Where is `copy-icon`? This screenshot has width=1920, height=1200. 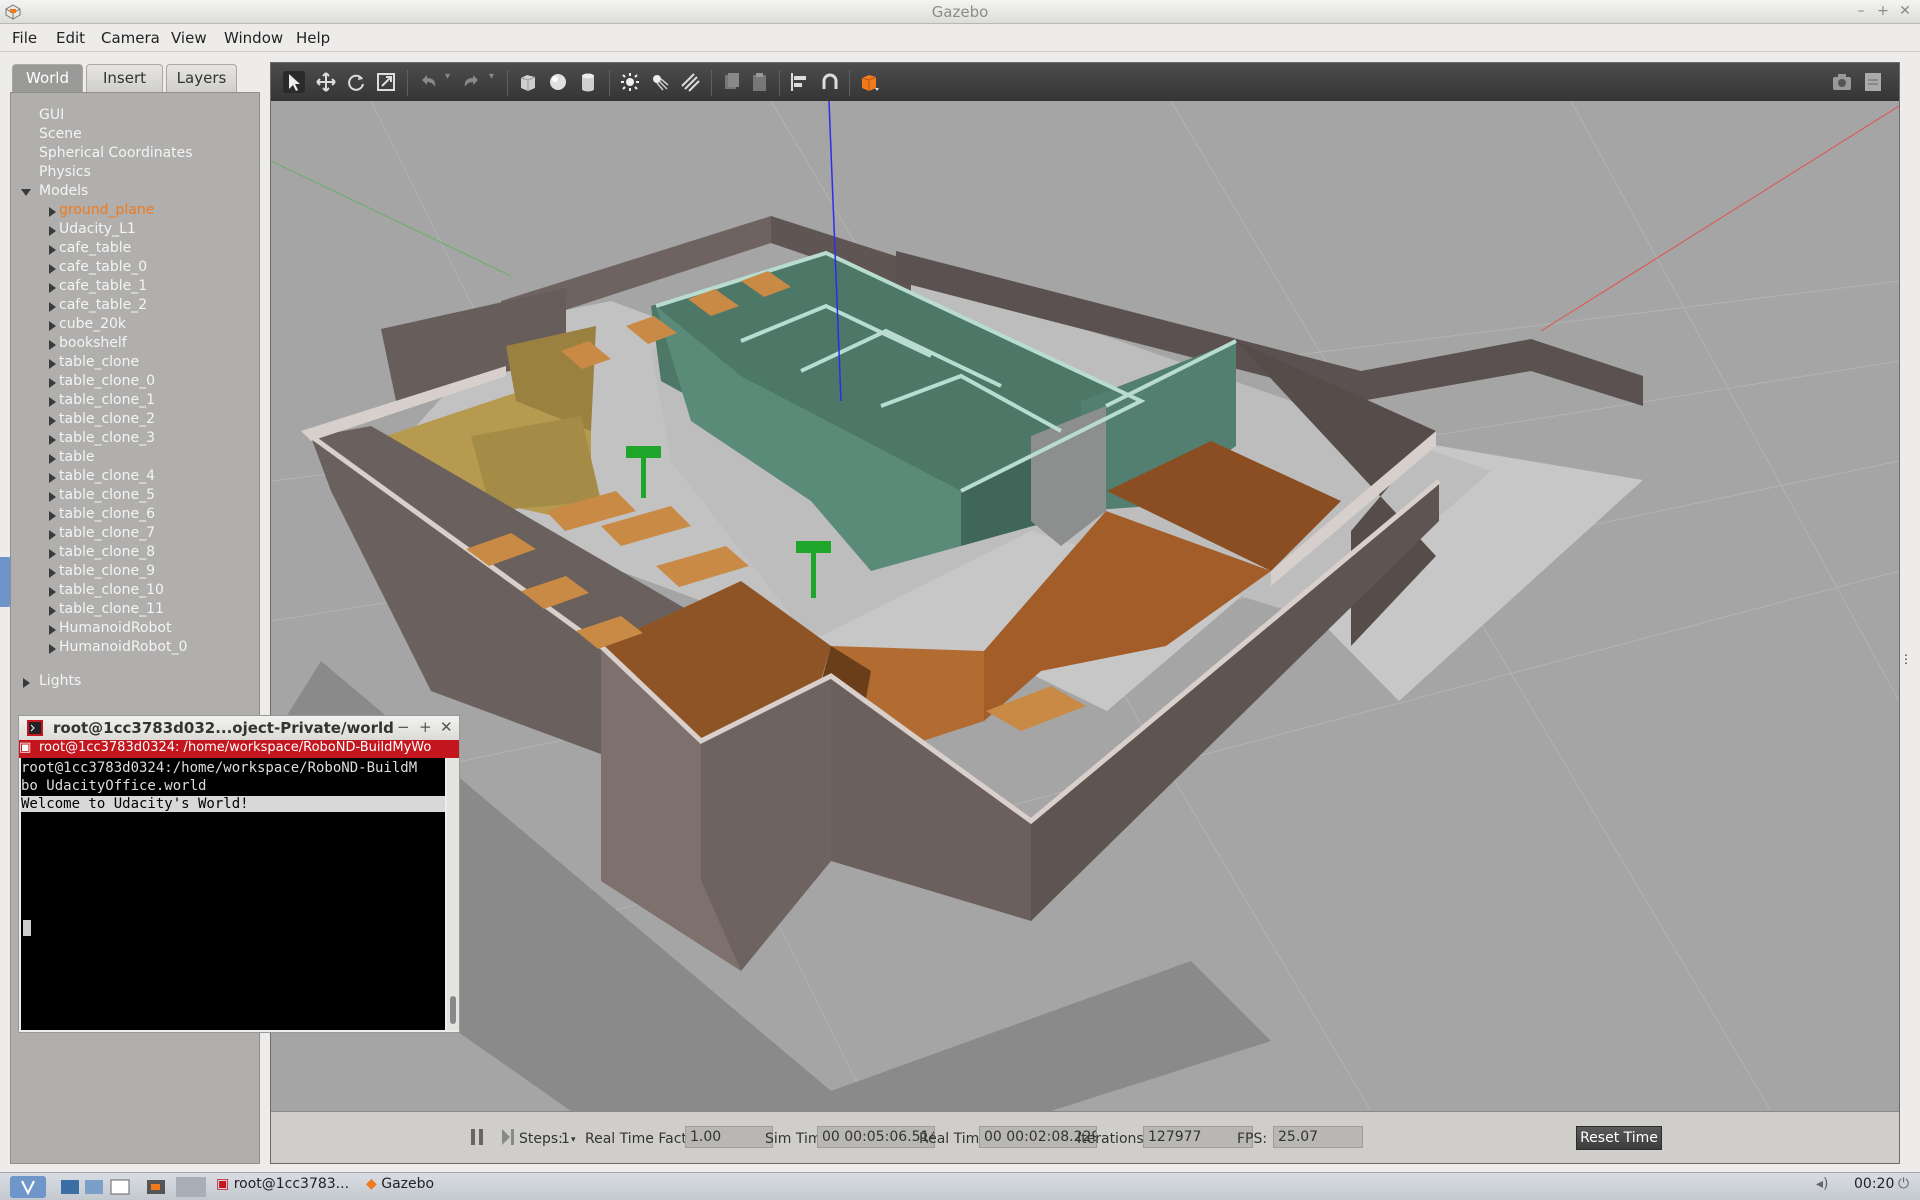
copy-icon is located at coordinates (732, 82).